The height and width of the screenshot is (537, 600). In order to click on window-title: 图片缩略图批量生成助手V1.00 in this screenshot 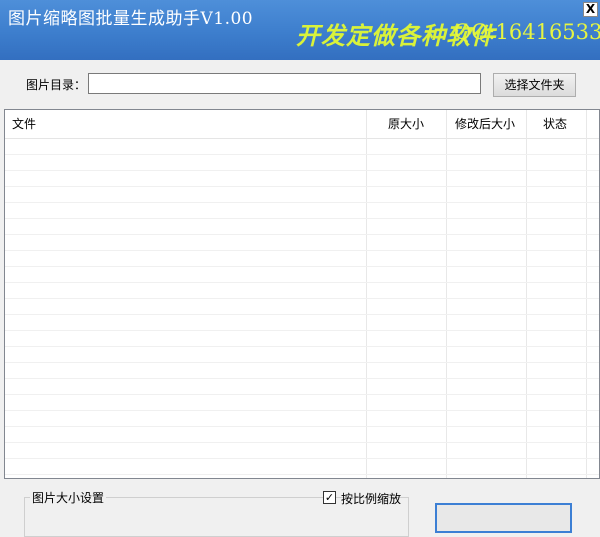, I will do `click(131, 19)`.